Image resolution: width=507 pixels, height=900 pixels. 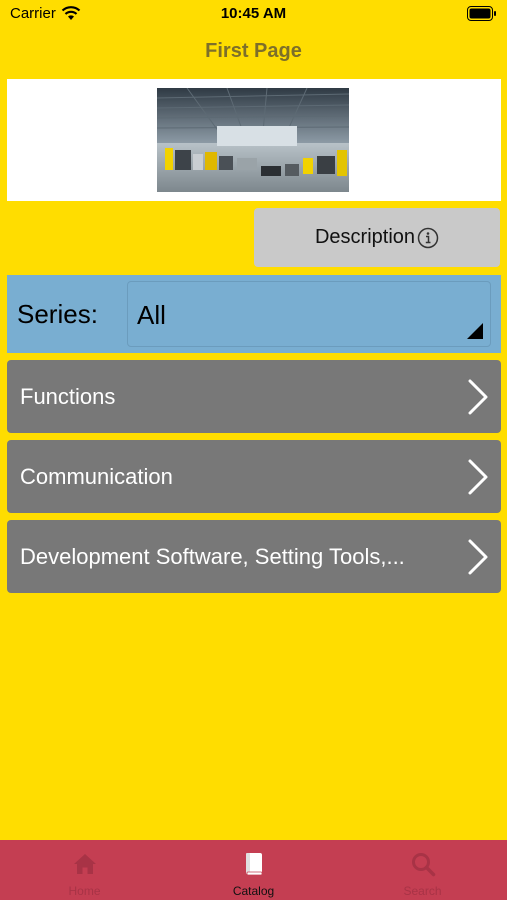 I want to click on tab-label: Home, so click(x=84, y=891).